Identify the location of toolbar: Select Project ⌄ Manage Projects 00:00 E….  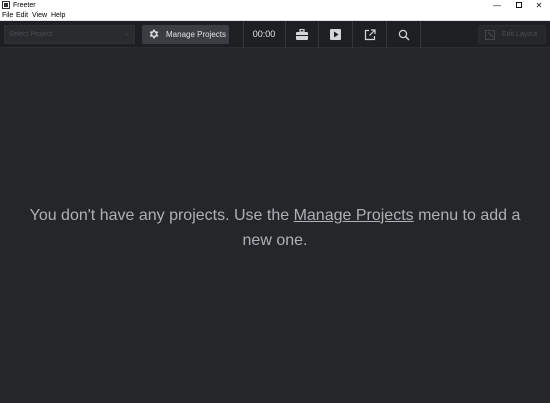
(275, 34).